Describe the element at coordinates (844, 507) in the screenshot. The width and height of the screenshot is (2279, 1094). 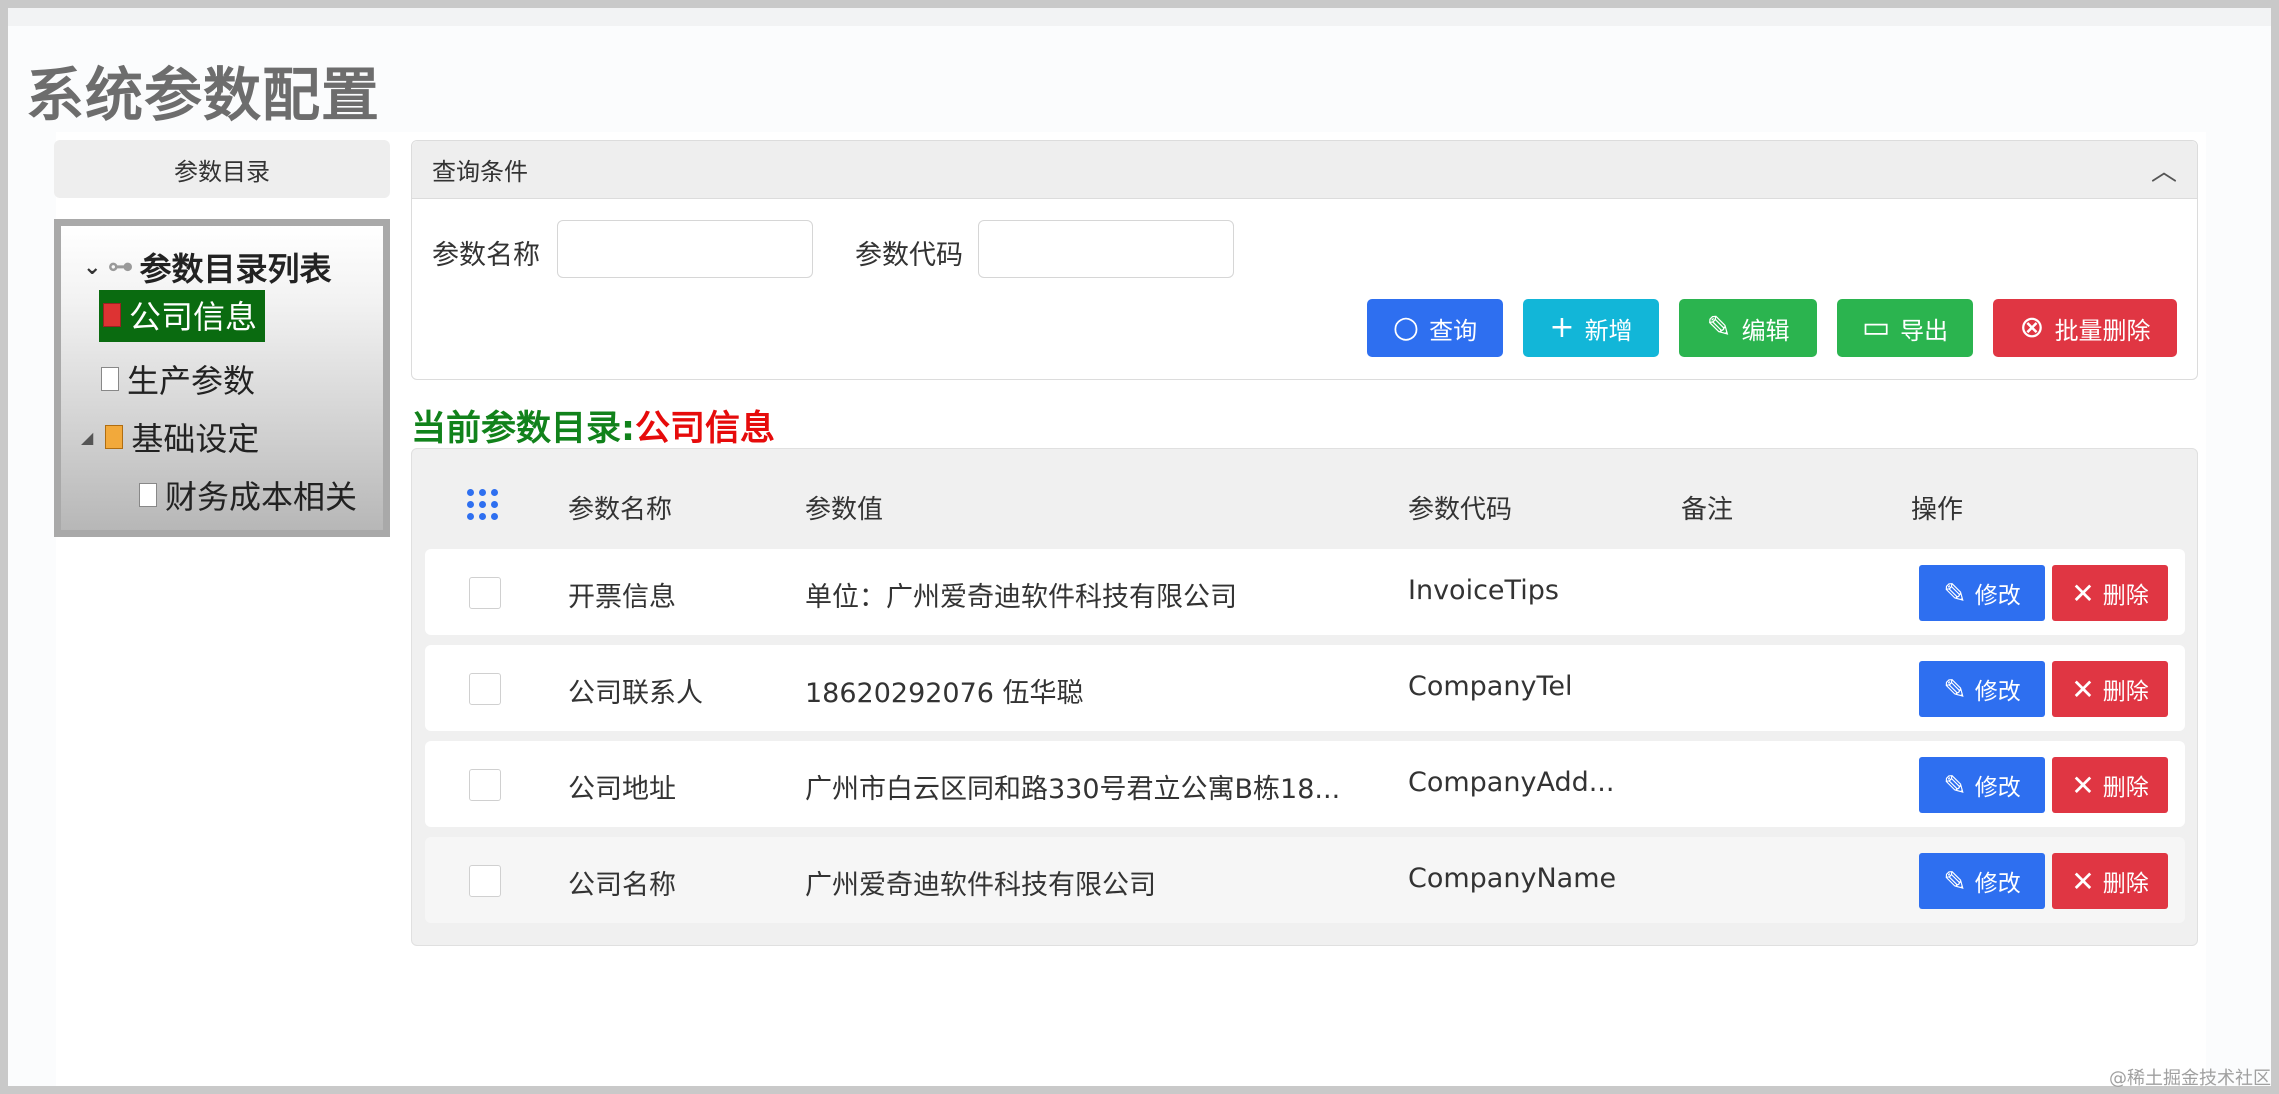
I see `header-param-value: 参数值` at that location.